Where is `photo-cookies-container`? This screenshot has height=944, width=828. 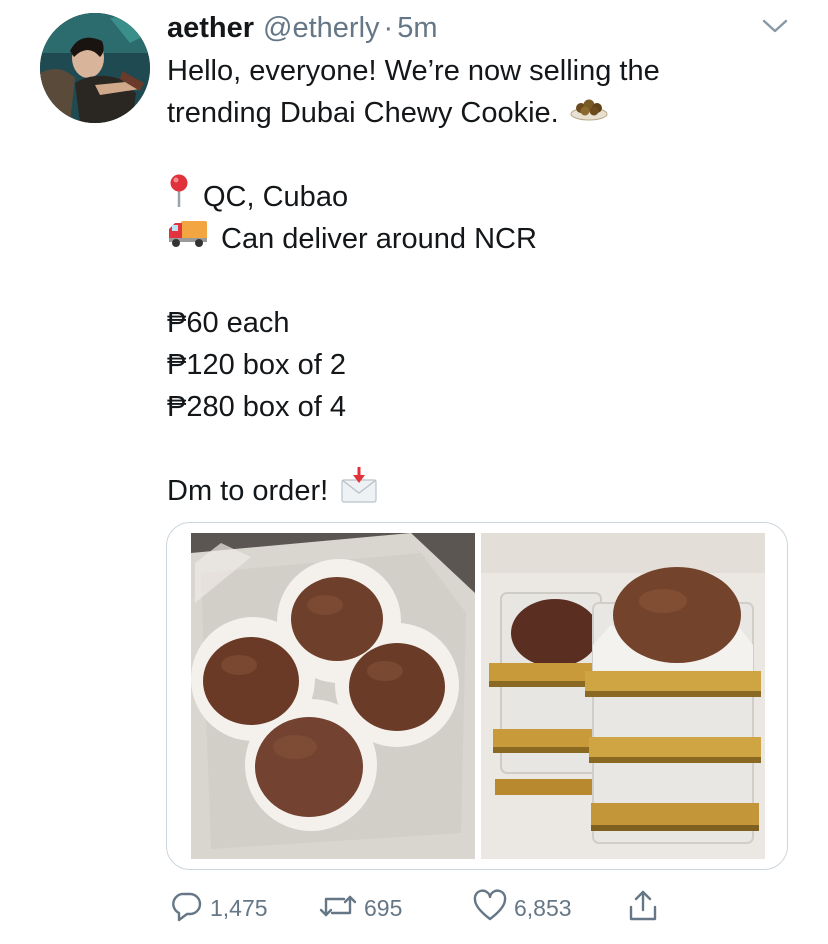
photo-cookies-container is located at coordinates (333, 696).